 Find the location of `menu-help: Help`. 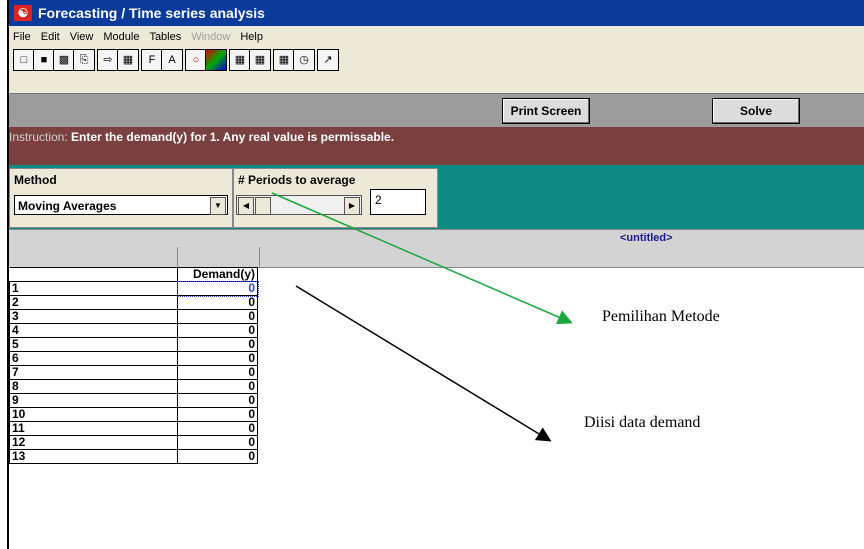

menu-help: Help is located at coordinates (252, 37).